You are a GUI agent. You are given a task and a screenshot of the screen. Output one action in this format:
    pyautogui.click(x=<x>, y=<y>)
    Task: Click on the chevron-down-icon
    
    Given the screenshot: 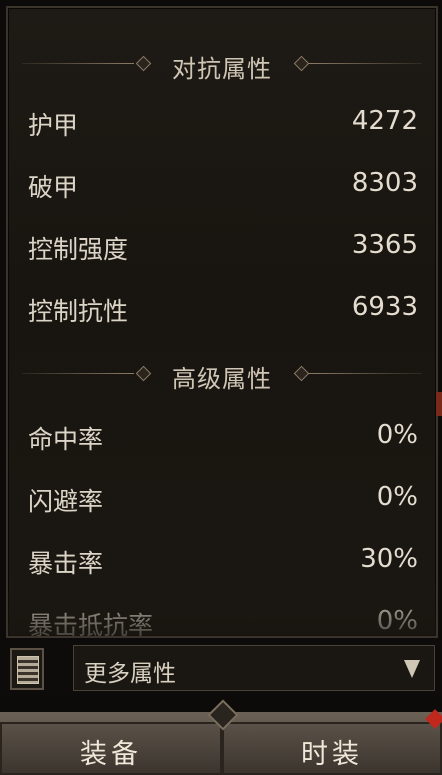 What is the action you would take?
    pyautogui.click(x=412, y=669)
    